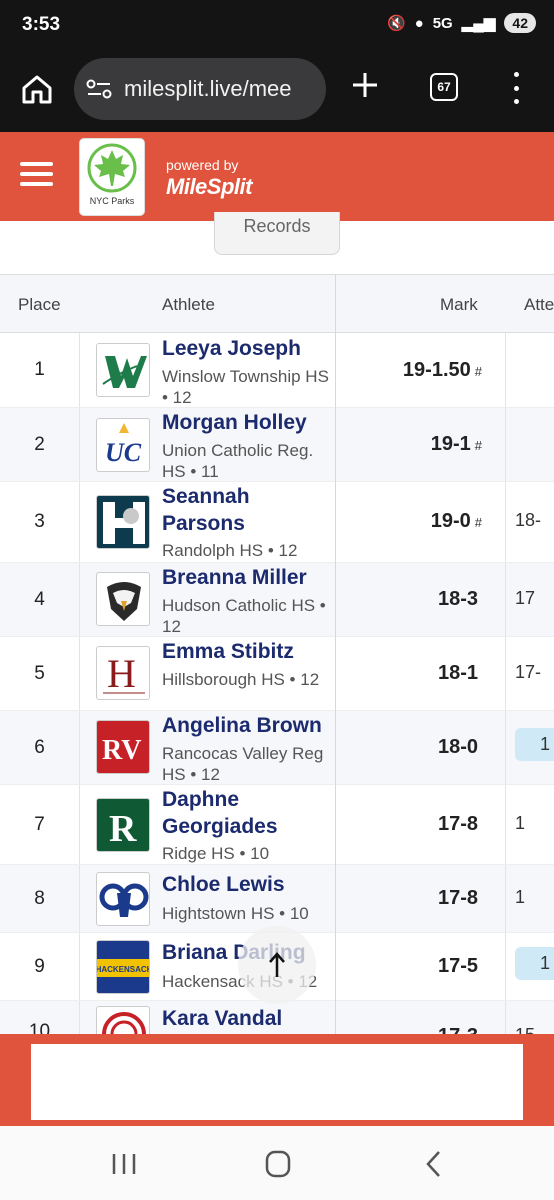  I want to click on place-cell: 1, so click(40, 370).